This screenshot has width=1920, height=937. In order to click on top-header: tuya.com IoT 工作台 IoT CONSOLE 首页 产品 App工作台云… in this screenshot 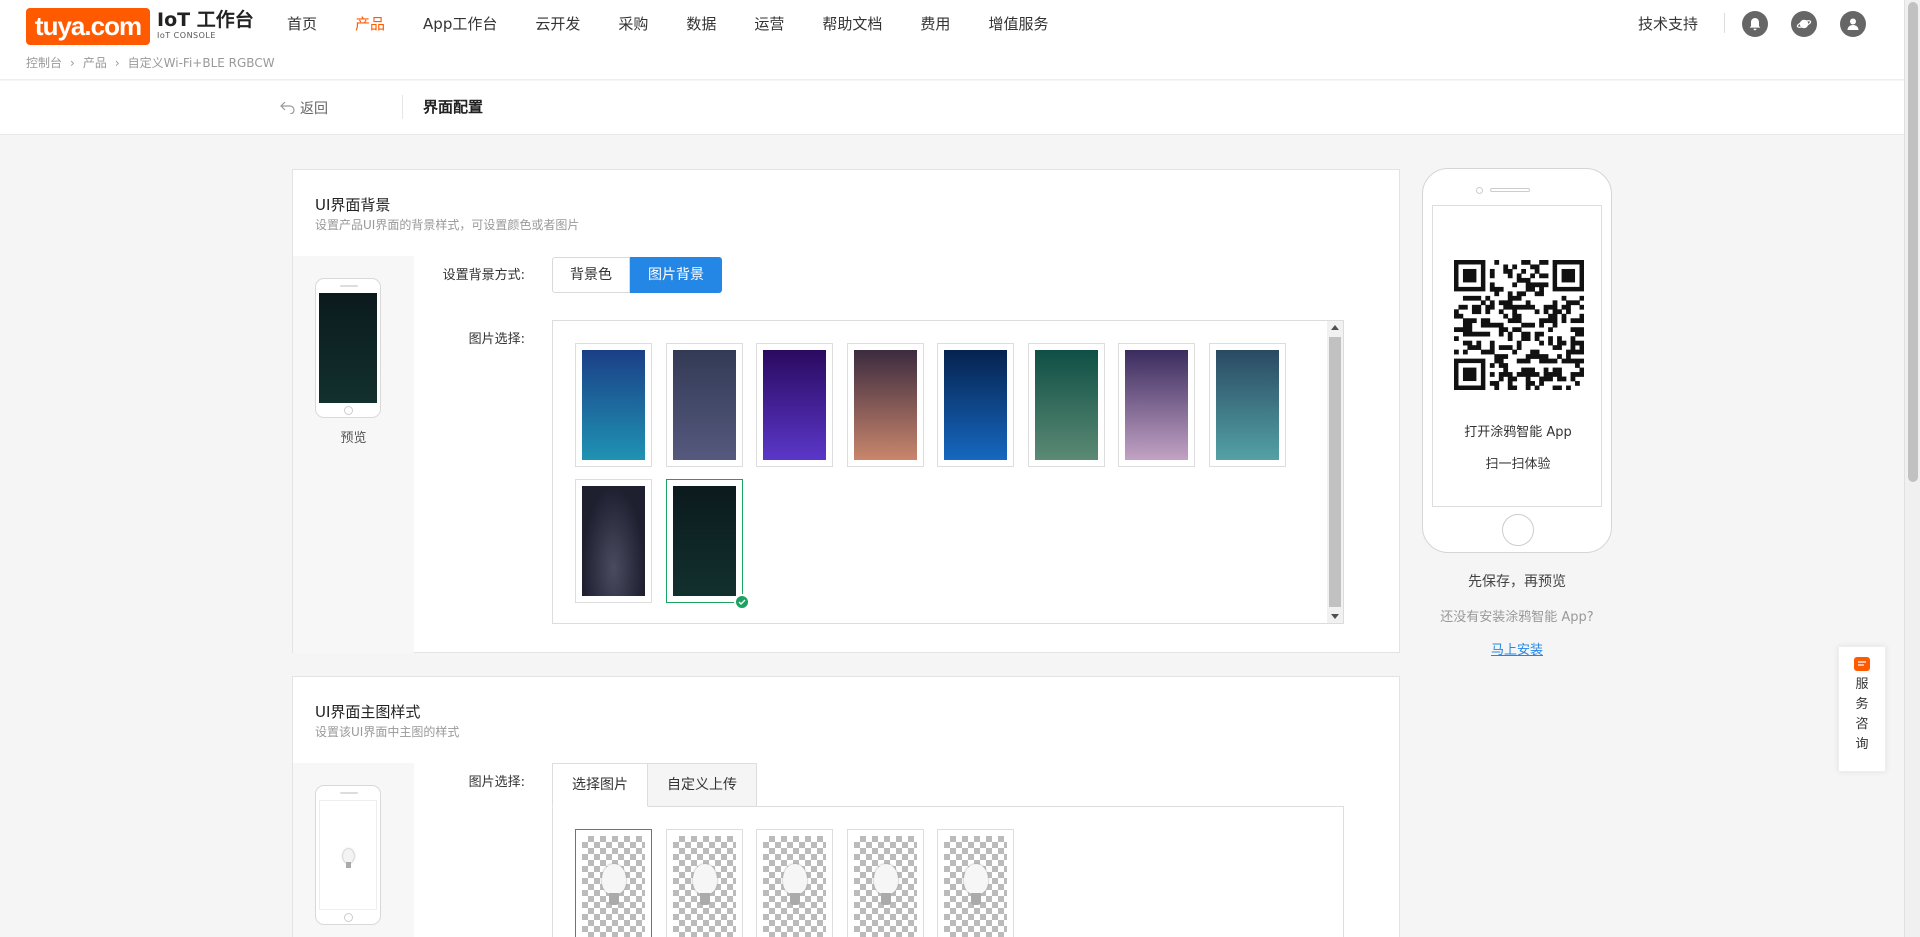, I will do `click(952, 40)`.